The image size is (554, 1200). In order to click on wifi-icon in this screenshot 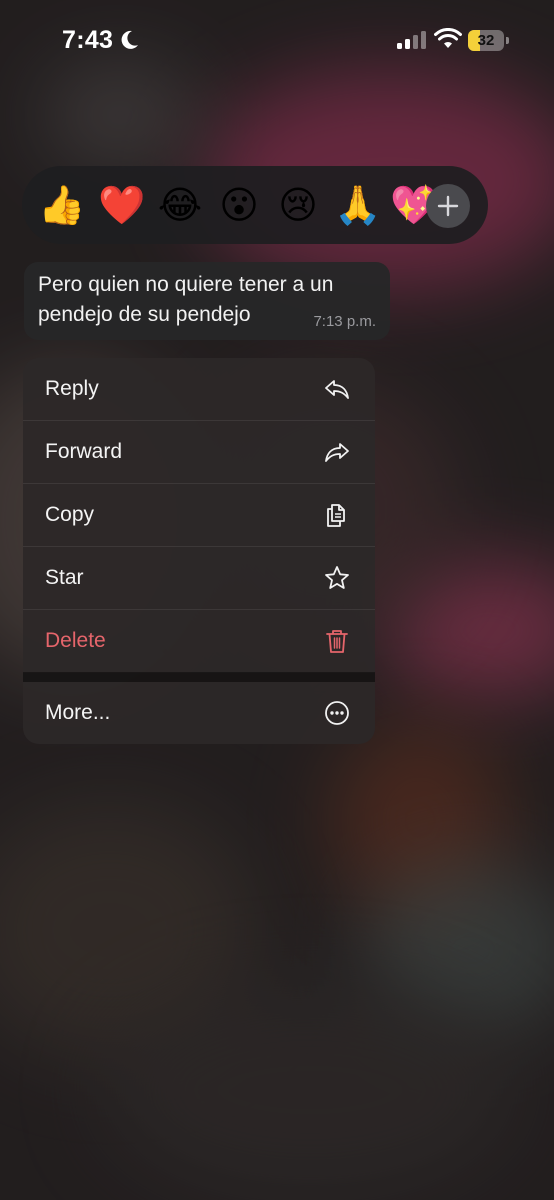, I will do `click(448, 38)`.